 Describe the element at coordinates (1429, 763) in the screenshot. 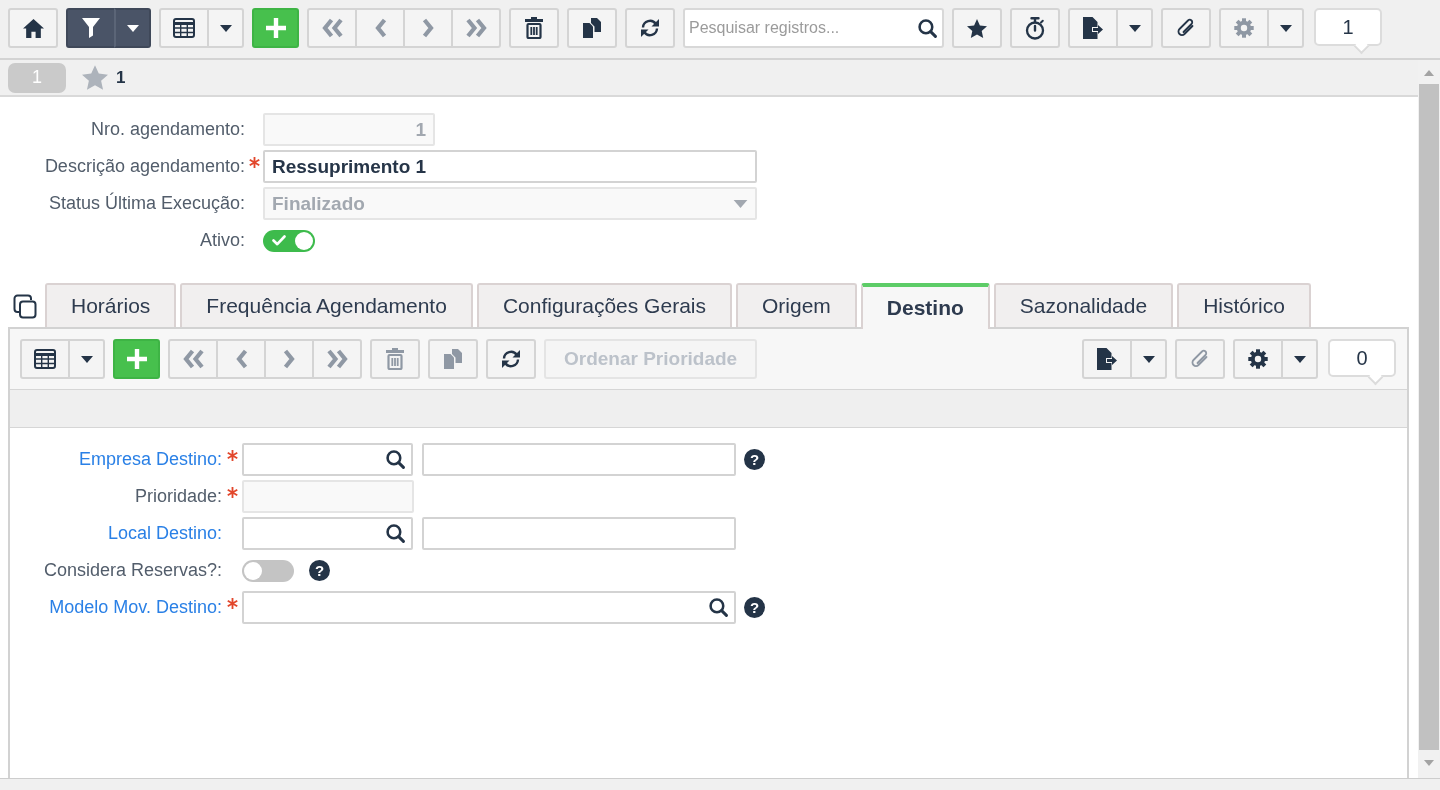

I see `scroll-down-icon` at that location.